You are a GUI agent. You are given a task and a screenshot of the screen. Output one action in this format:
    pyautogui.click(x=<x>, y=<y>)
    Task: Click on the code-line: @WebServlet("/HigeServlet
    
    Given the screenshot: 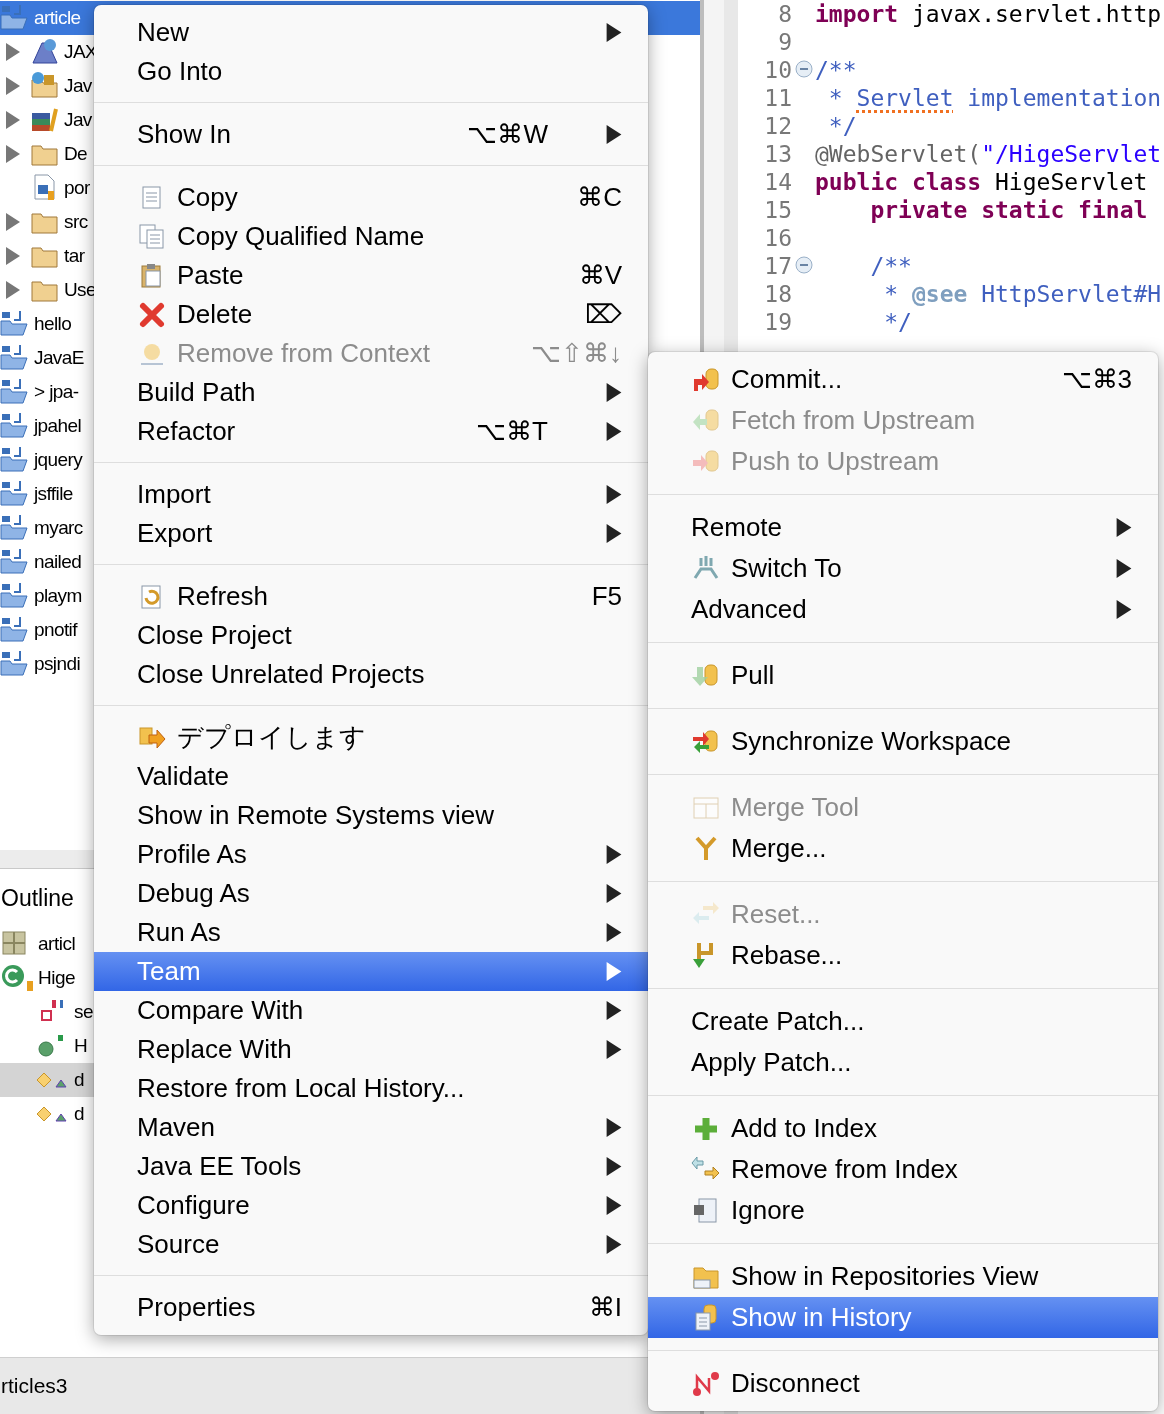 What is the action you would take?
    pyautogui.click(x=988, y=154)
    